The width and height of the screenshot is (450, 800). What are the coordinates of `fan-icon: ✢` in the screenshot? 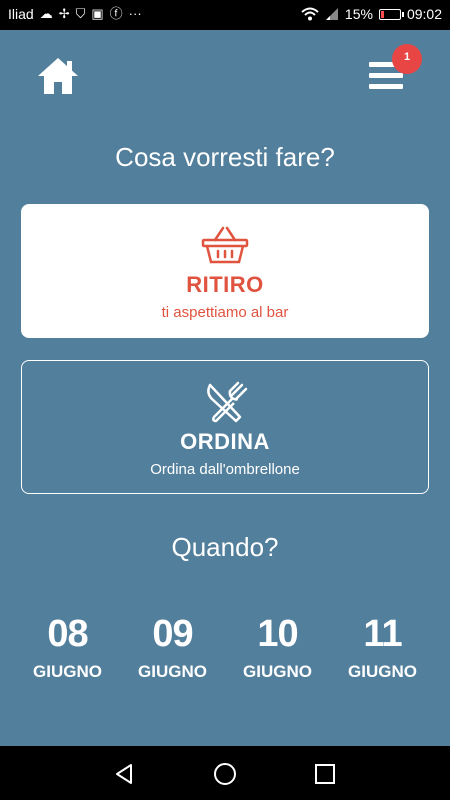 It's located at (64, 13).